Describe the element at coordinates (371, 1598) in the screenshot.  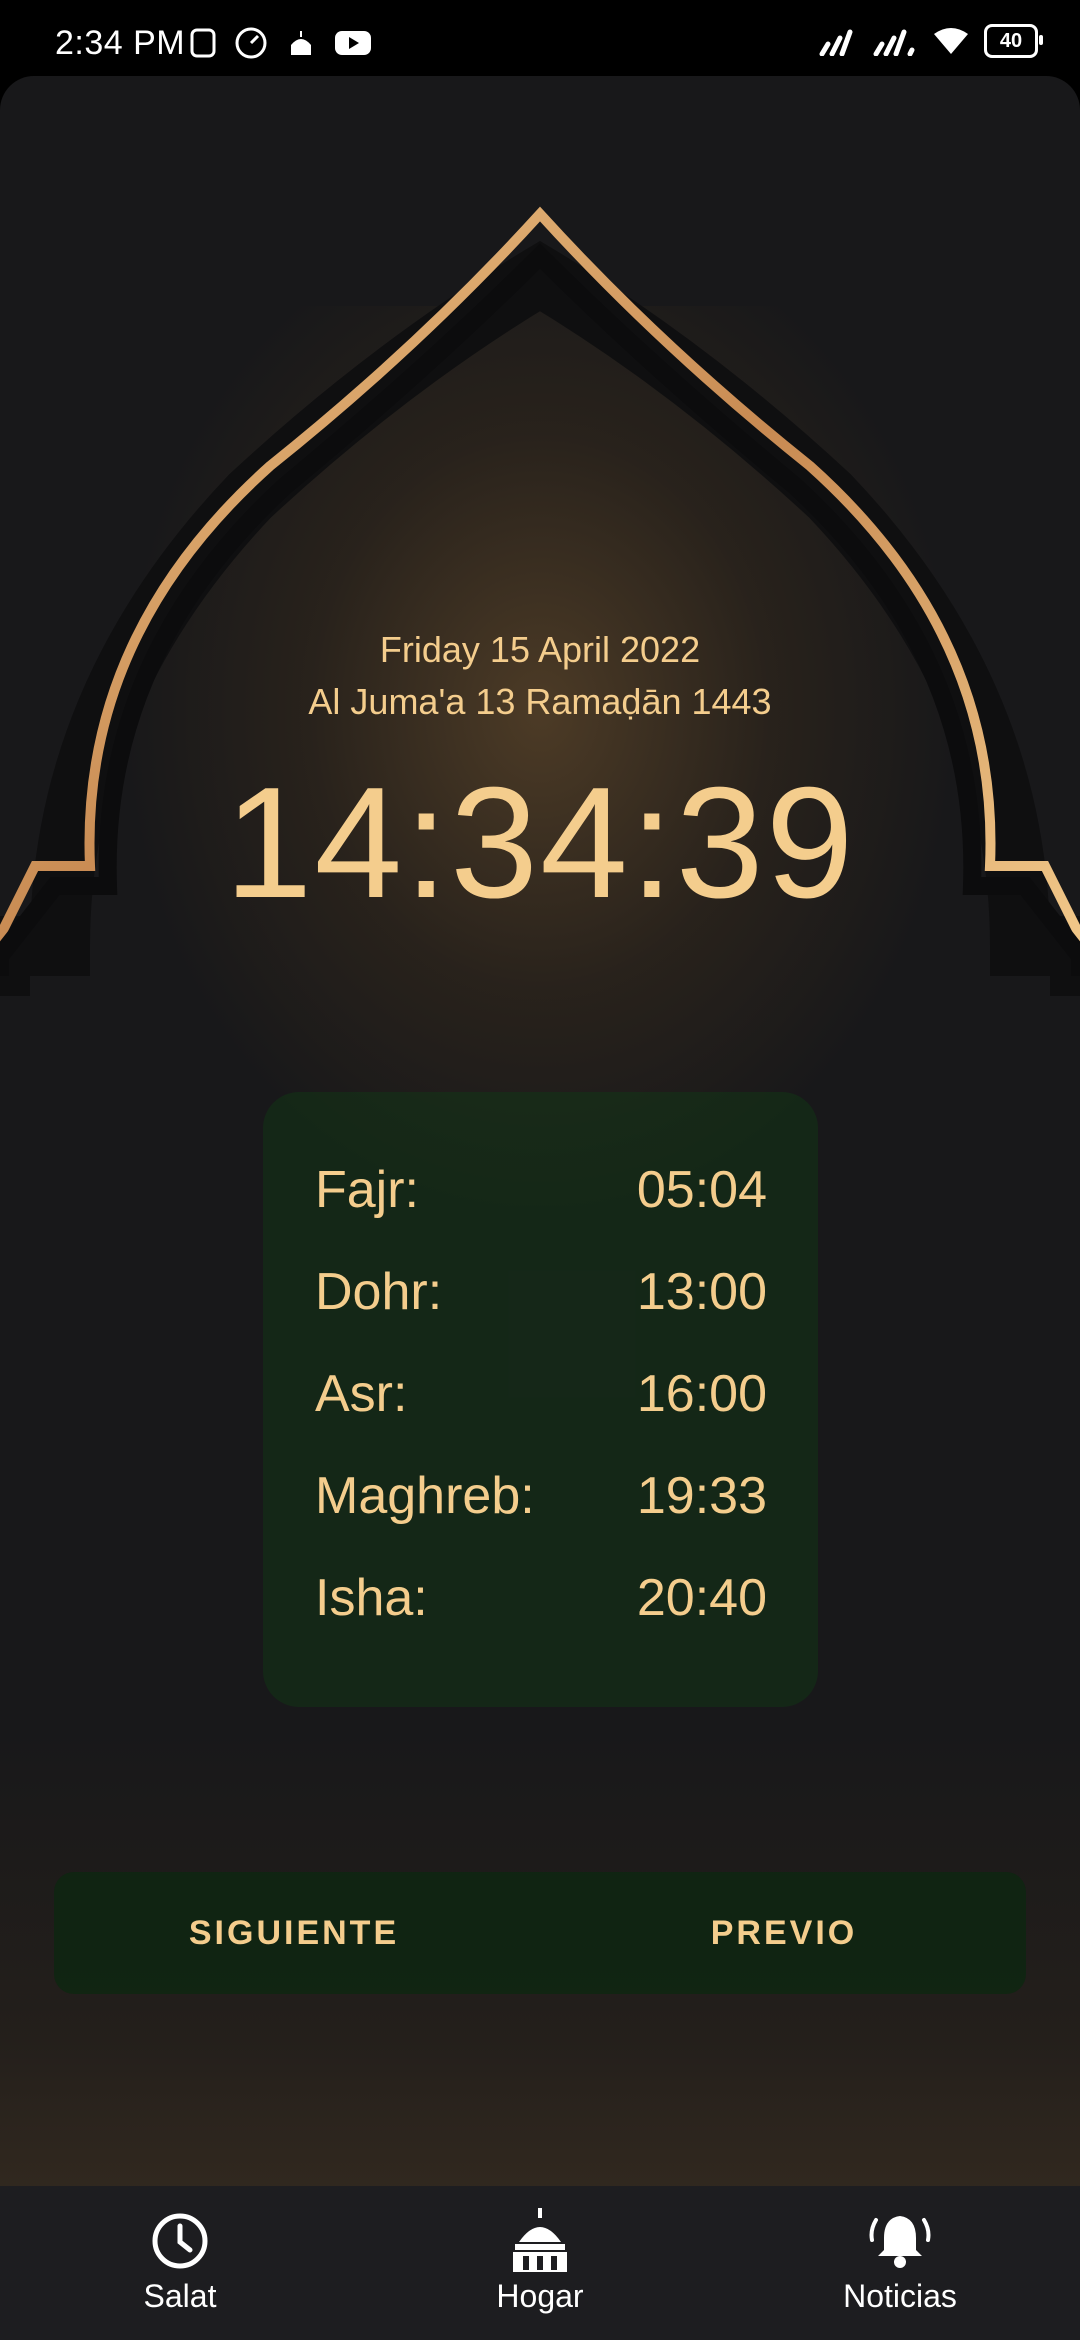
I see `prayer-name: Isha:` at that location.